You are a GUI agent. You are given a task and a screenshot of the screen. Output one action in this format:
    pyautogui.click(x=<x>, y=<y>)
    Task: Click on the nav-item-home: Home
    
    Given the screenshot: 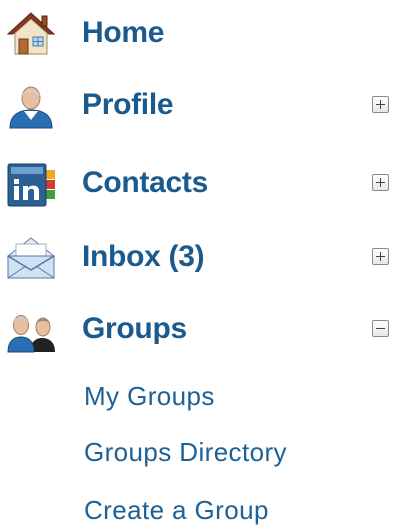 What is the action you would take?
    pyautogui.click(x=203, y=34)
    